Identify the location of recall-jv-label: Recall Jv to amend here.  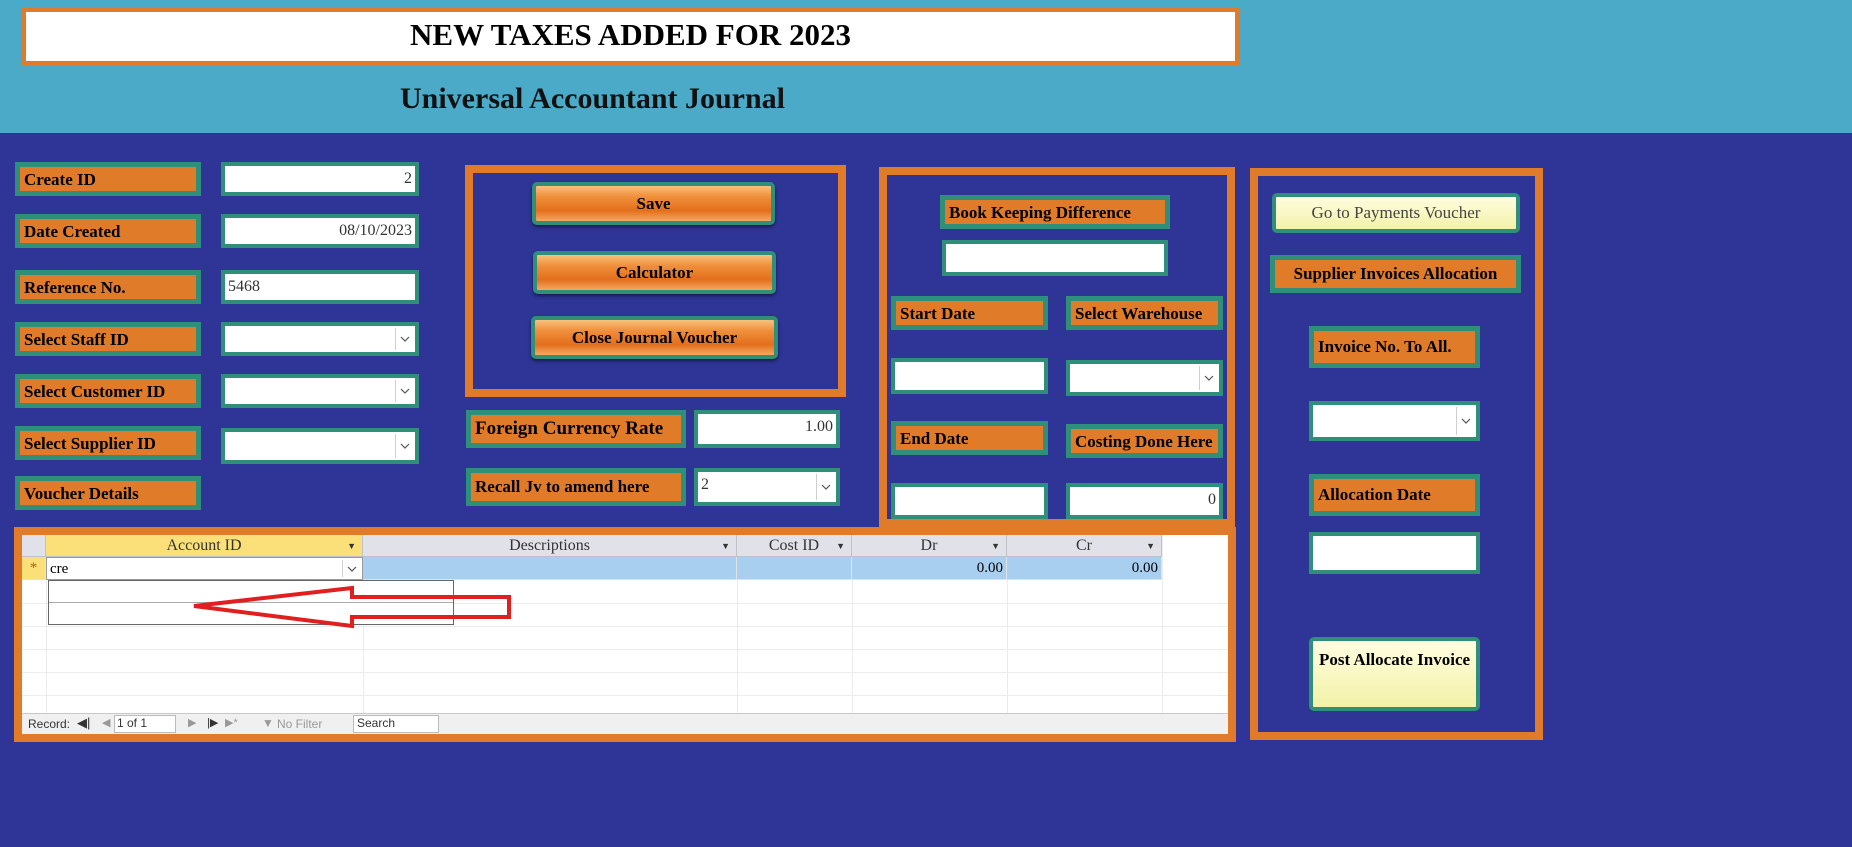
(576, 487).